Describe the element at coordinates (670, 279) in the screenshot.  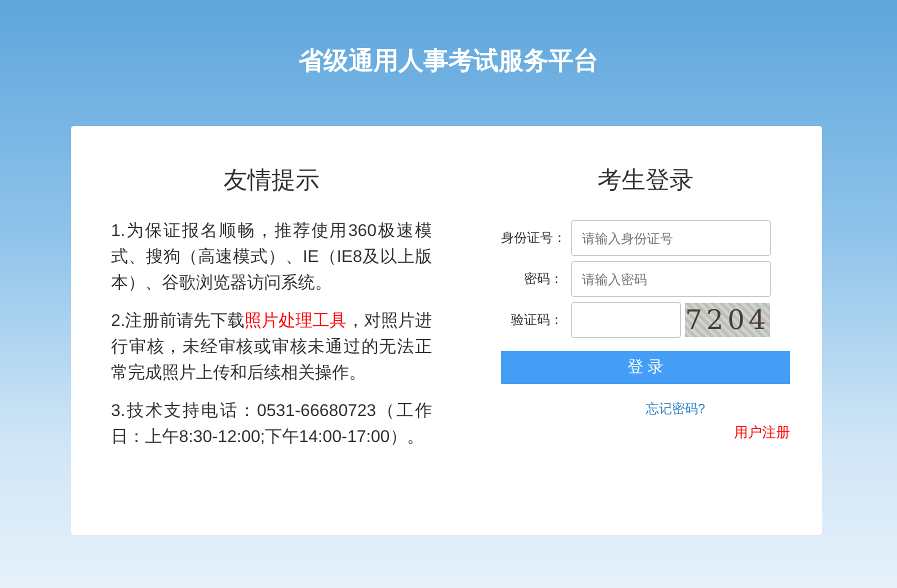
I see `password-input: 请输入密码` at that location.